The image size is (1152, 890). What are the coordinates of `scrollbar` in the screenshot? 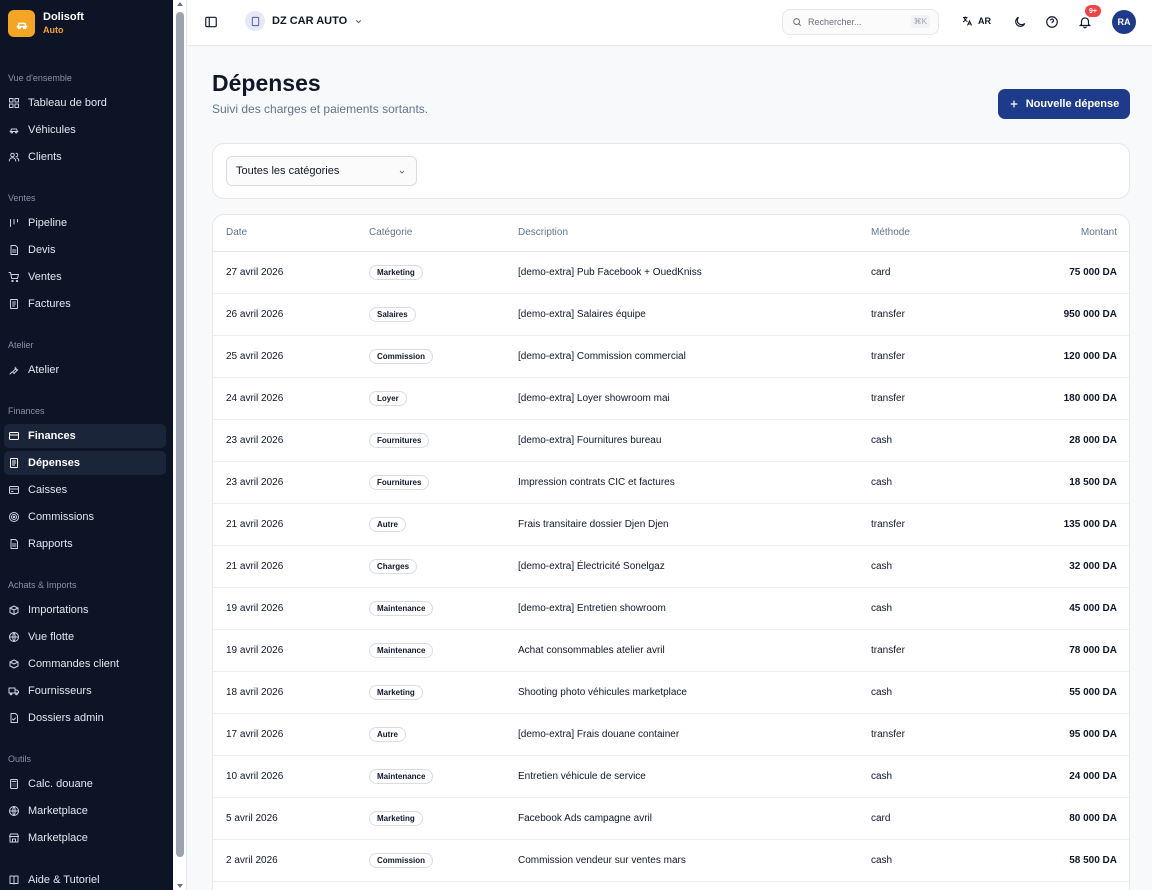 It's located at (180, 445).